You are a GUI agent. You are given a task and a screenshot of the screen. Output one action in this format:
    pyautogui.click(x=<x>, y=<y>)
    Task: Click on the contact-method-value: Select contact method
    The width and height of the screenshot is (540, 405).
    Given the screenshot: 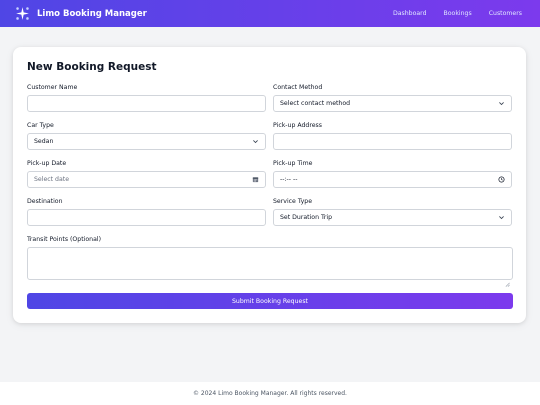 What is the action you would take?
    pyautogui.click(x=315, y=103)
    